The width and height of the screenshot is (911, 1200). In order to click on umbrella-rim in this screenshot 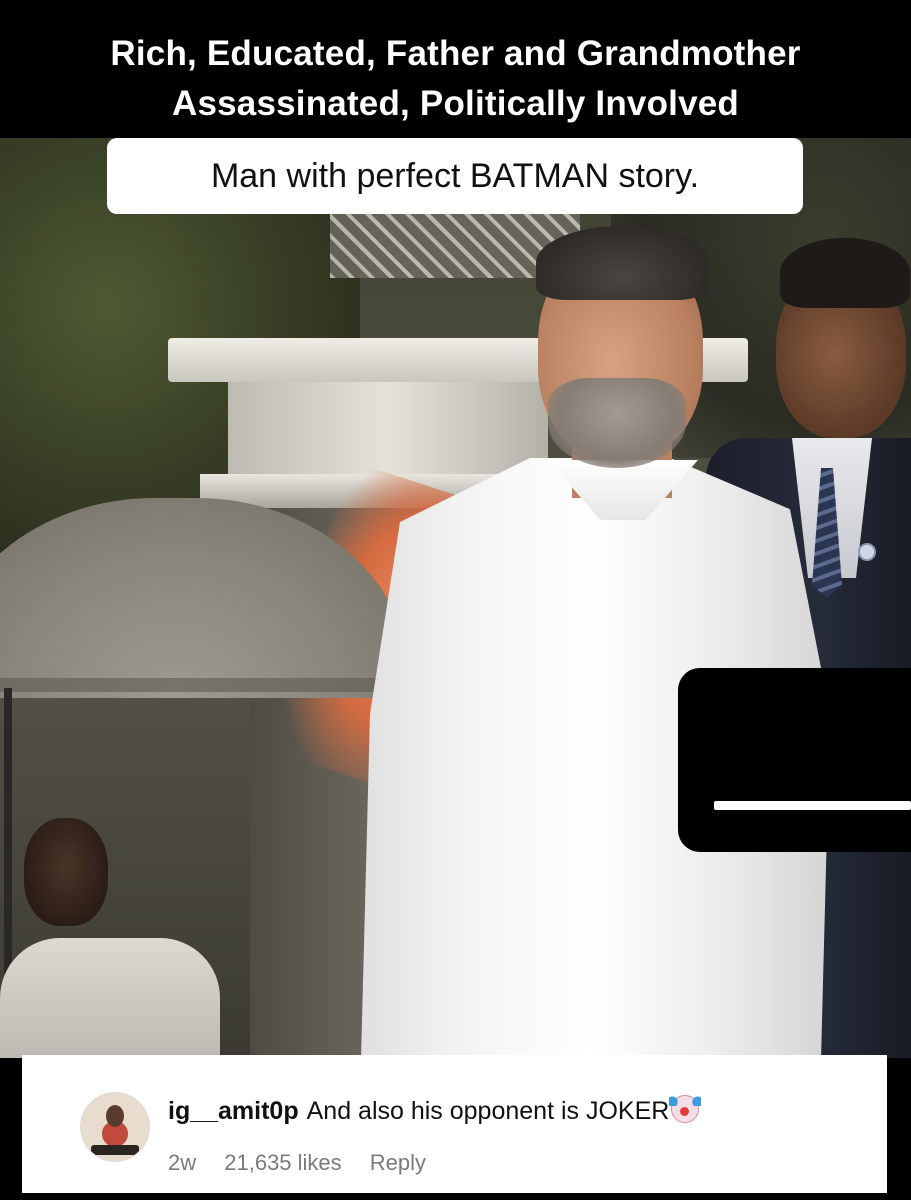, I will do `click(195, 685)`.